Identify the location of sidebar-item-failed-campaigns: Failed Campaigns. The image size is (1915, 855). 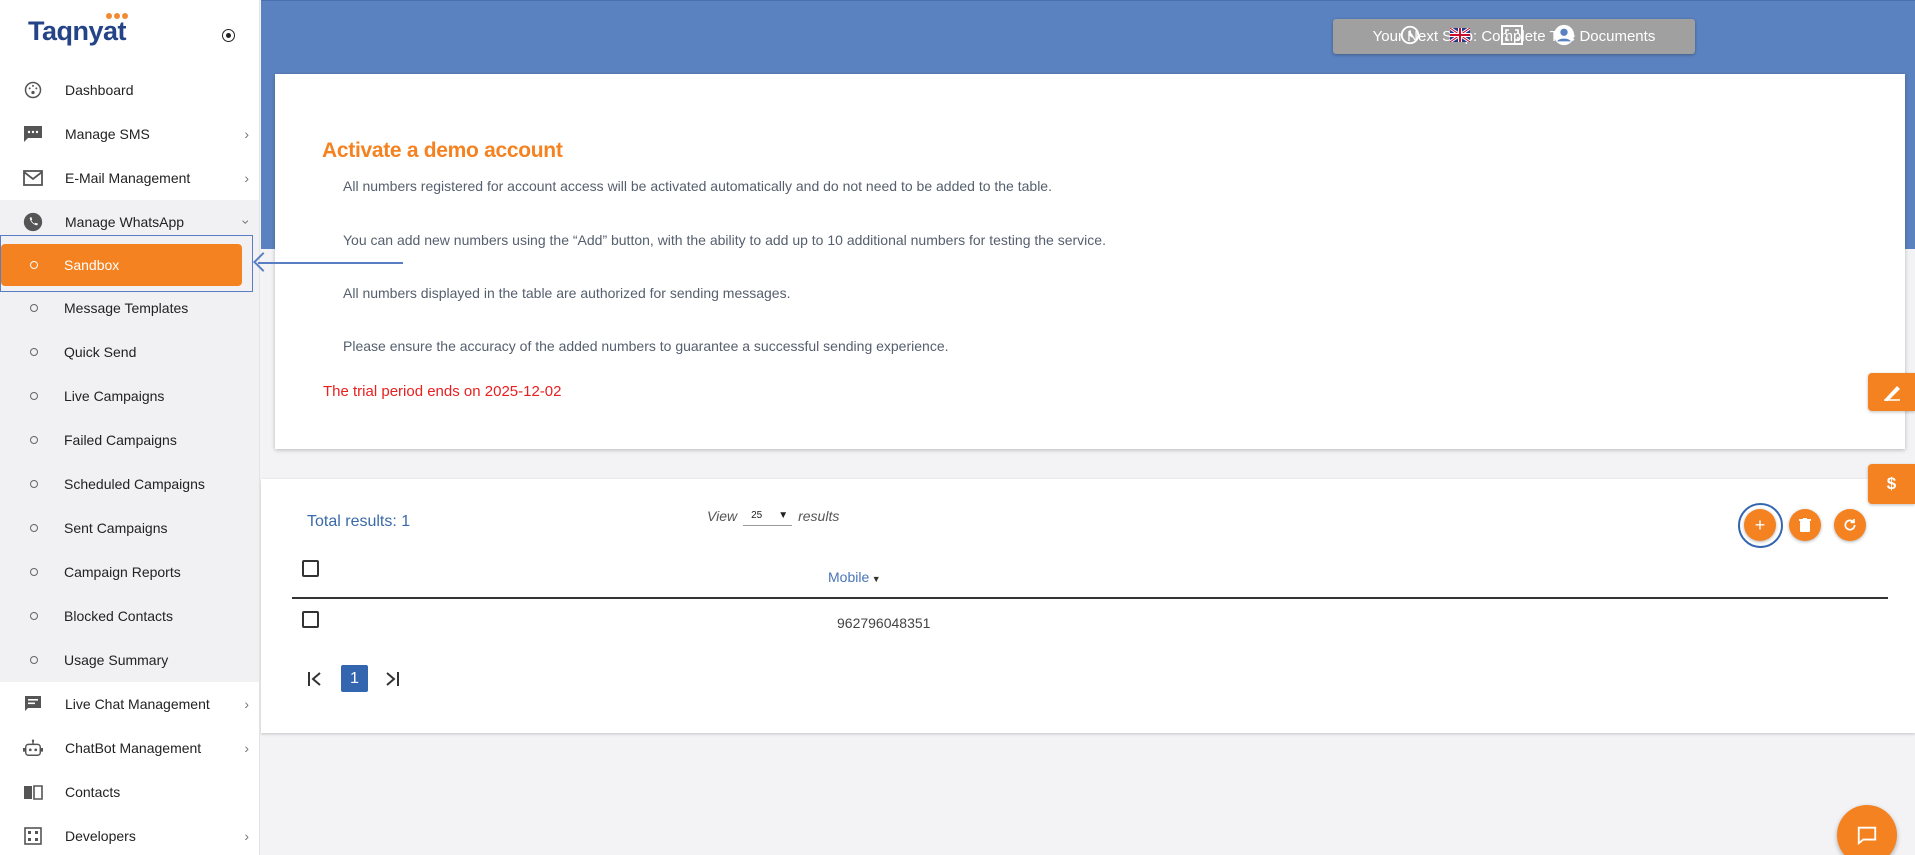
(129, 440).